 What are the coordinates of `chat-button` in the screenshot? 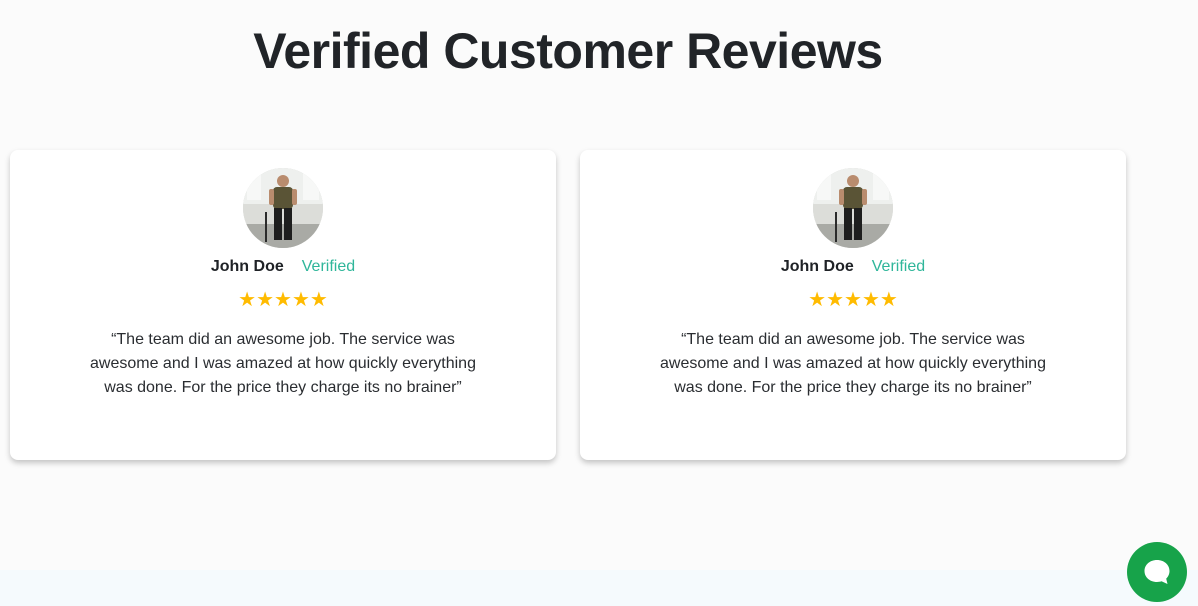 It's located at (1157, 572).